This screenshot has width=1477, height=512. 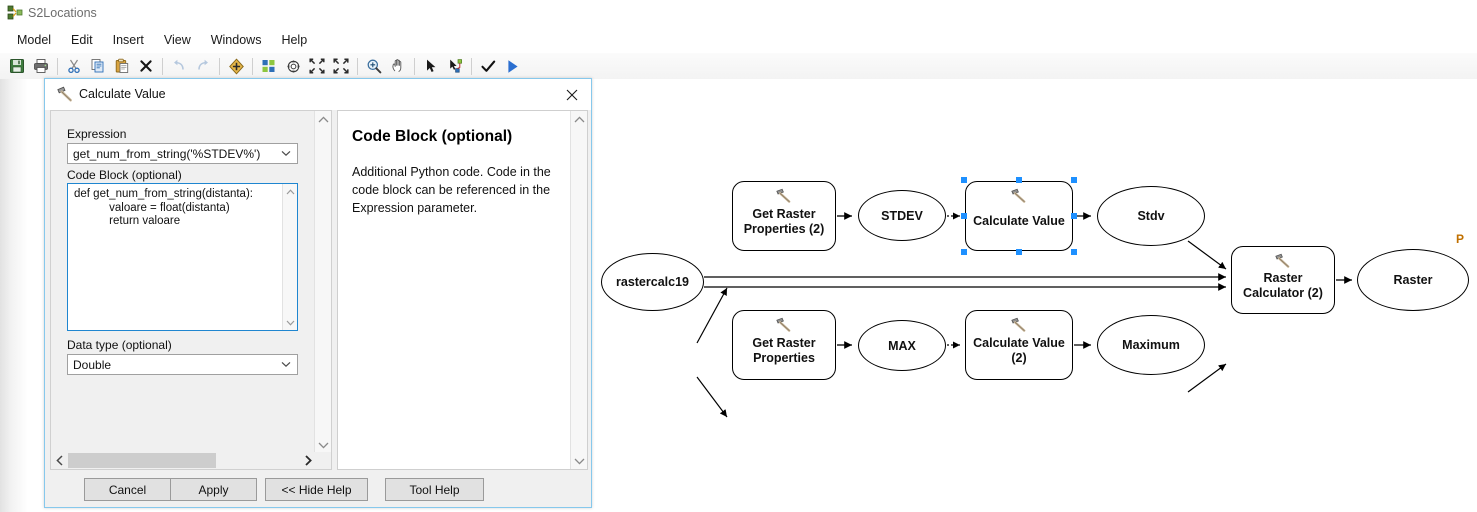 I want to click on menu-item-windows: Windows, so click(x=236, y=40).